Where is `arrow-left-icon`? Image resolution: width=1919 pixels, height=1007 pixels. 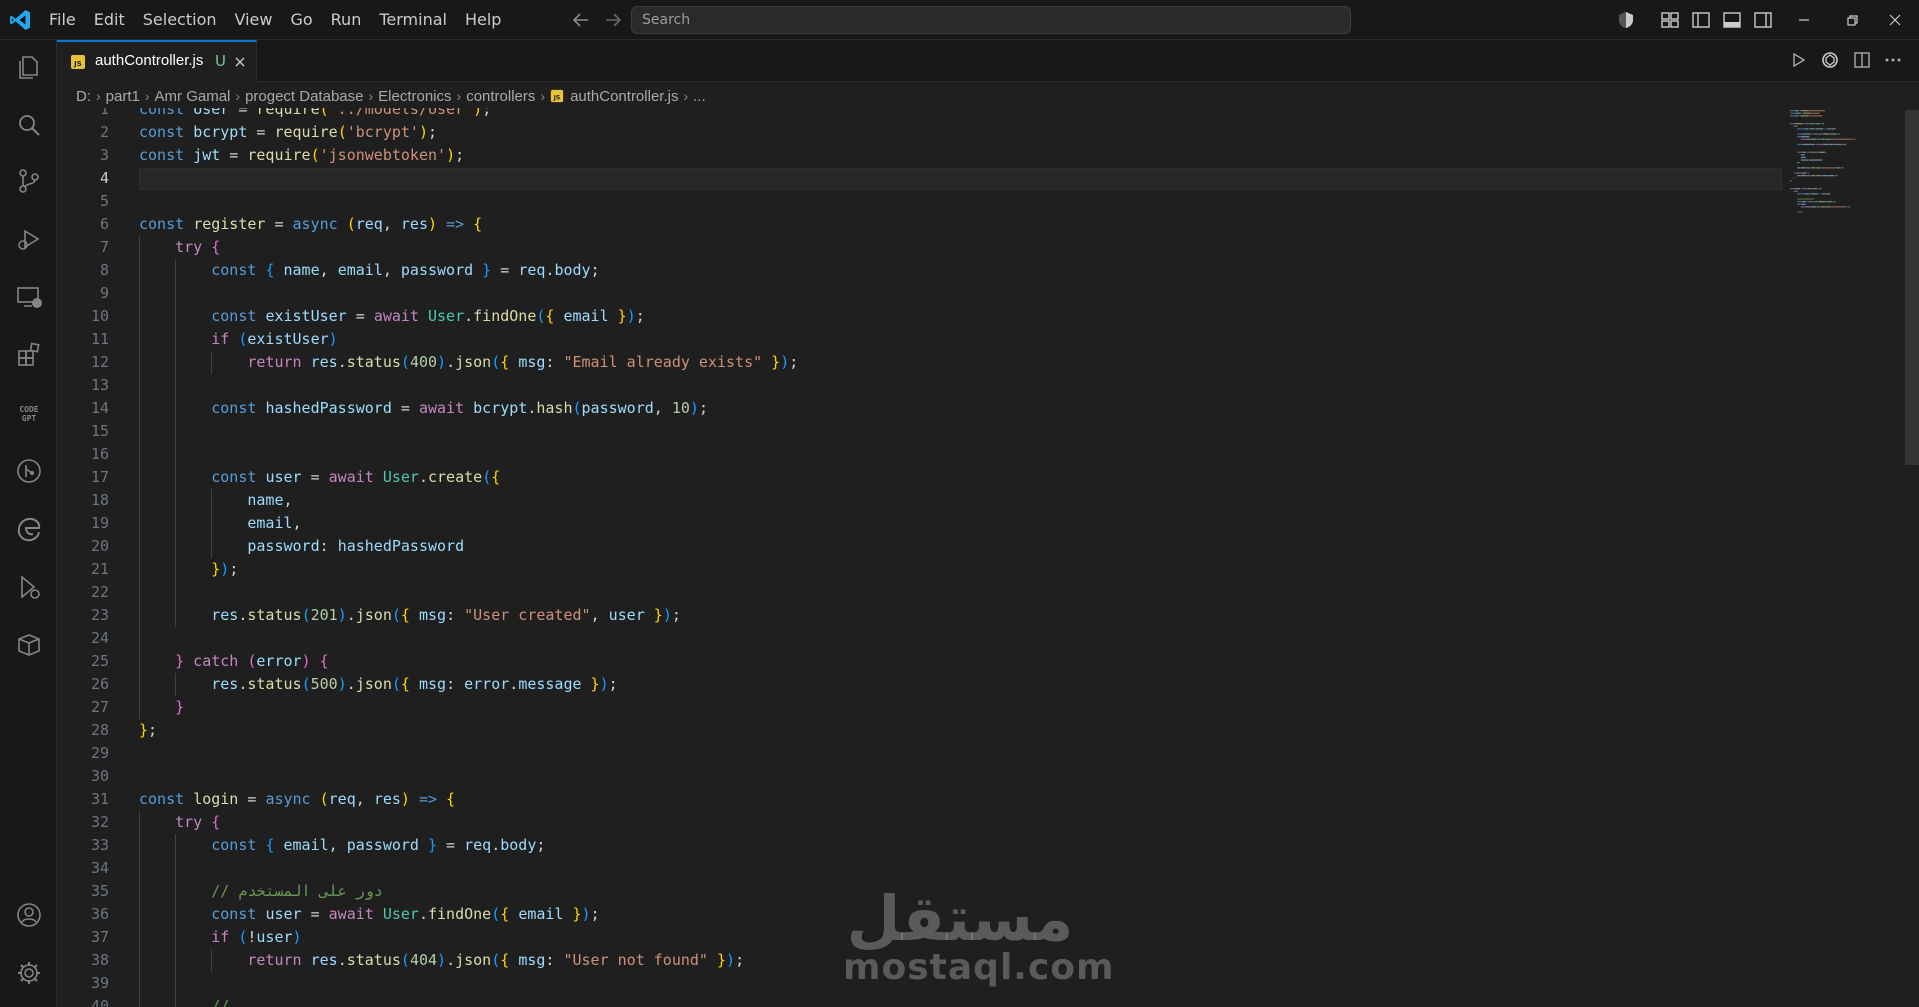
arrow-left-icon is located at coordinates (581, 20).